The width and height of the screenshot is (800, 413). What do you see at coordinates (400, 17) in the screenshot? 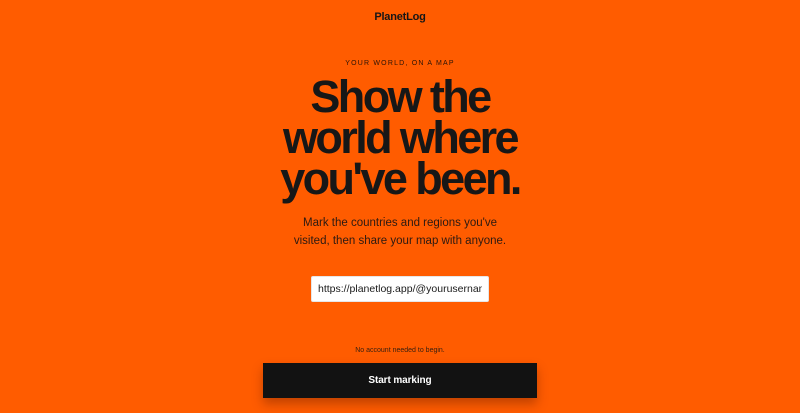
I see `brand-logo: PlanetLog` at bounding box center [400, 17].